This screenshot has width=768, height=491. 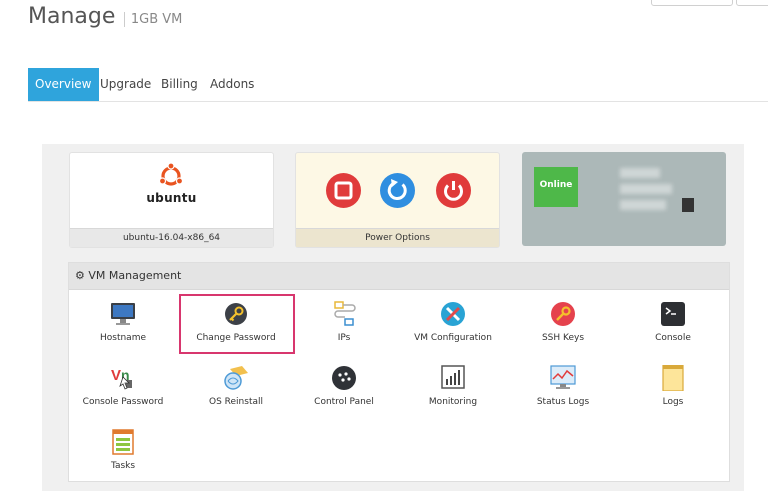 I want to click on hostname-label: Hostname, so click(x=122, y=338).